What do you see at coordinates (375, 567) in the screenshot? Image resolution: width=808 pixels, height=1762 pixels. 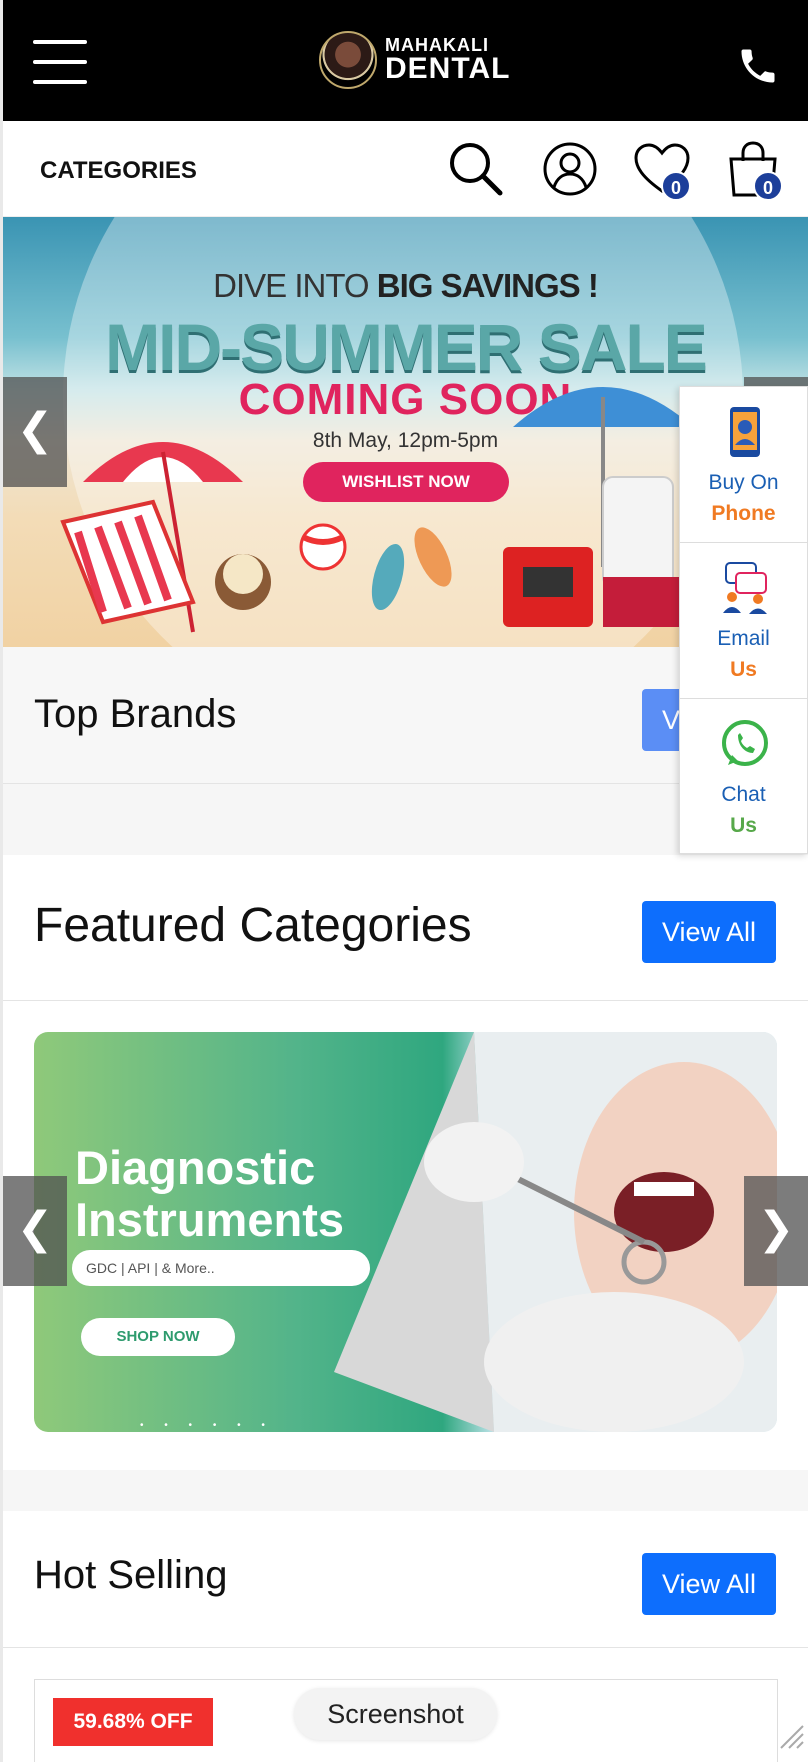 I see `beach-ball-sandals-image` at bounding box center [375, 567].